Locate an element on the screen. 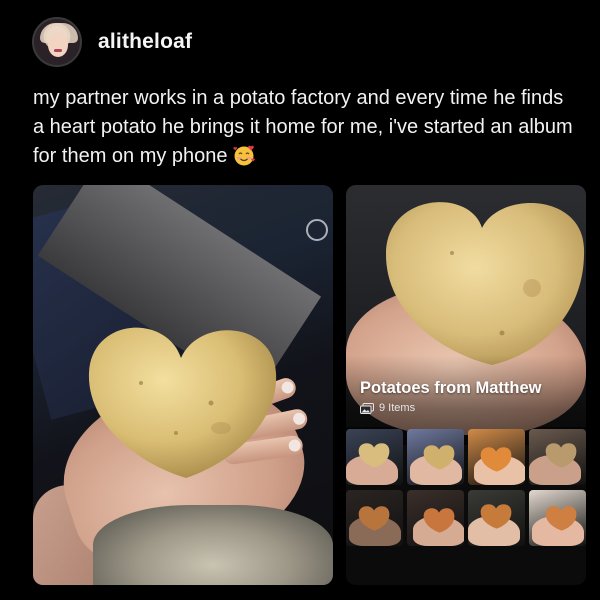 This screenshot has height=600, width=600. avatar-lips is located at coordinates (58, 50).